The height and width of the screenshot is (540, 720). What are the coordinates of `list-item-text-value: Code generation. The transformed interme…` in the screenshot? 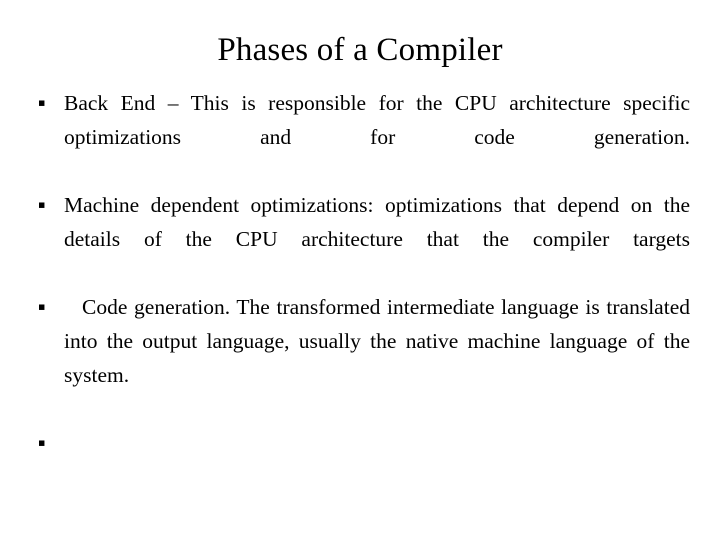 It's located at (377, 341).